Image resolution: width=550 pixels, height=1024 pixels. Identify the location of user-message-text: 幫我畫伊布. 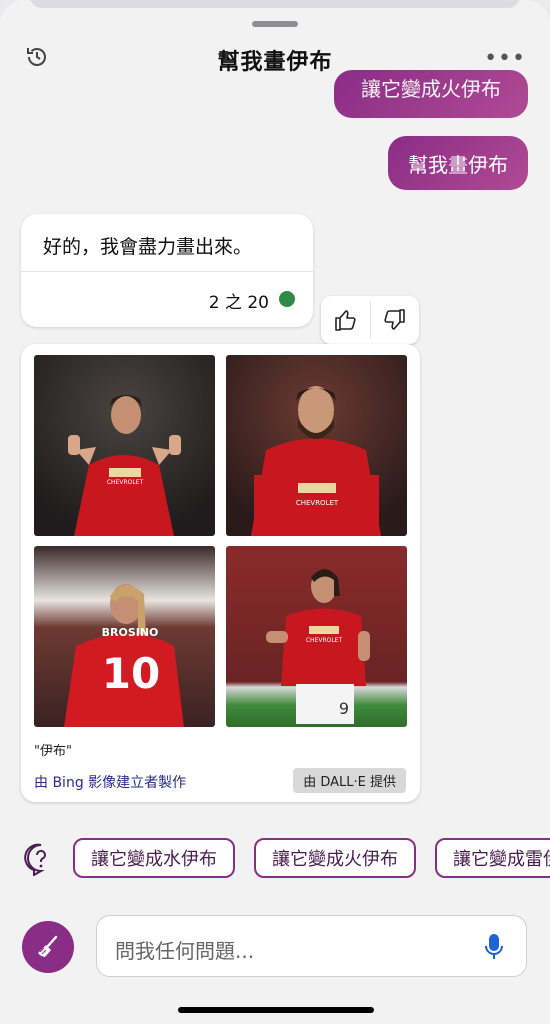
(458, 164).